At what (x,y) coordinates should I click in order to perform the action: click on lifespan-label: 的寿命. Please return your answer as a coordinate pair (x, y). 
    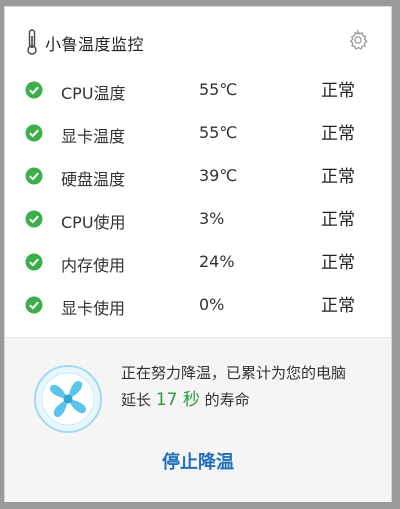
    Looking at the image, I should click on (227, 400).